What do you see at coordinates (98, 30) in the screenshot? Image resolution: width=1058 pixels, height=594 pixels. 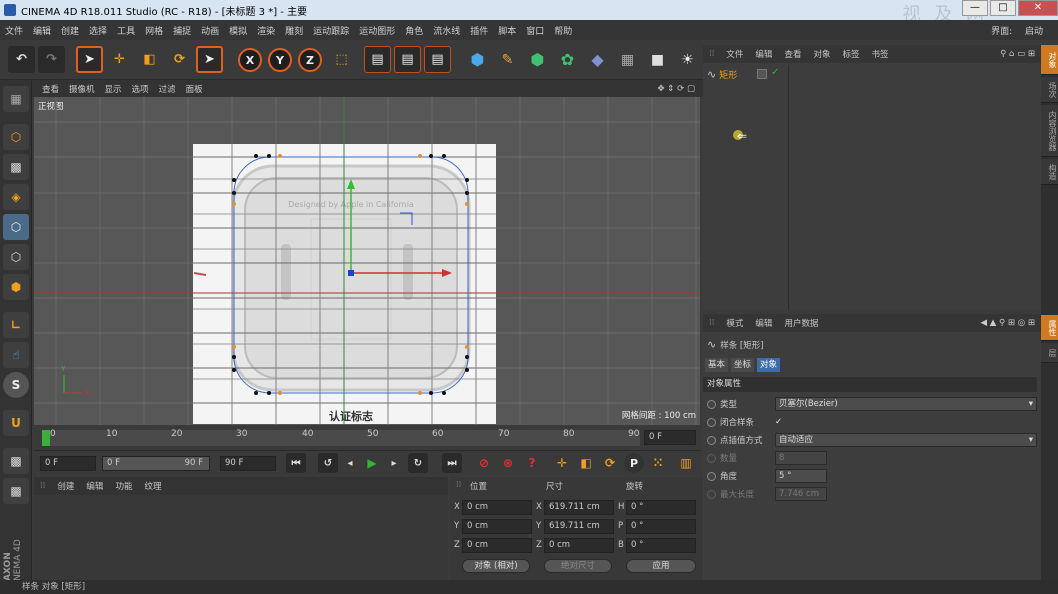 I see `menu-select: 选择` at bounding box center [98, 30].